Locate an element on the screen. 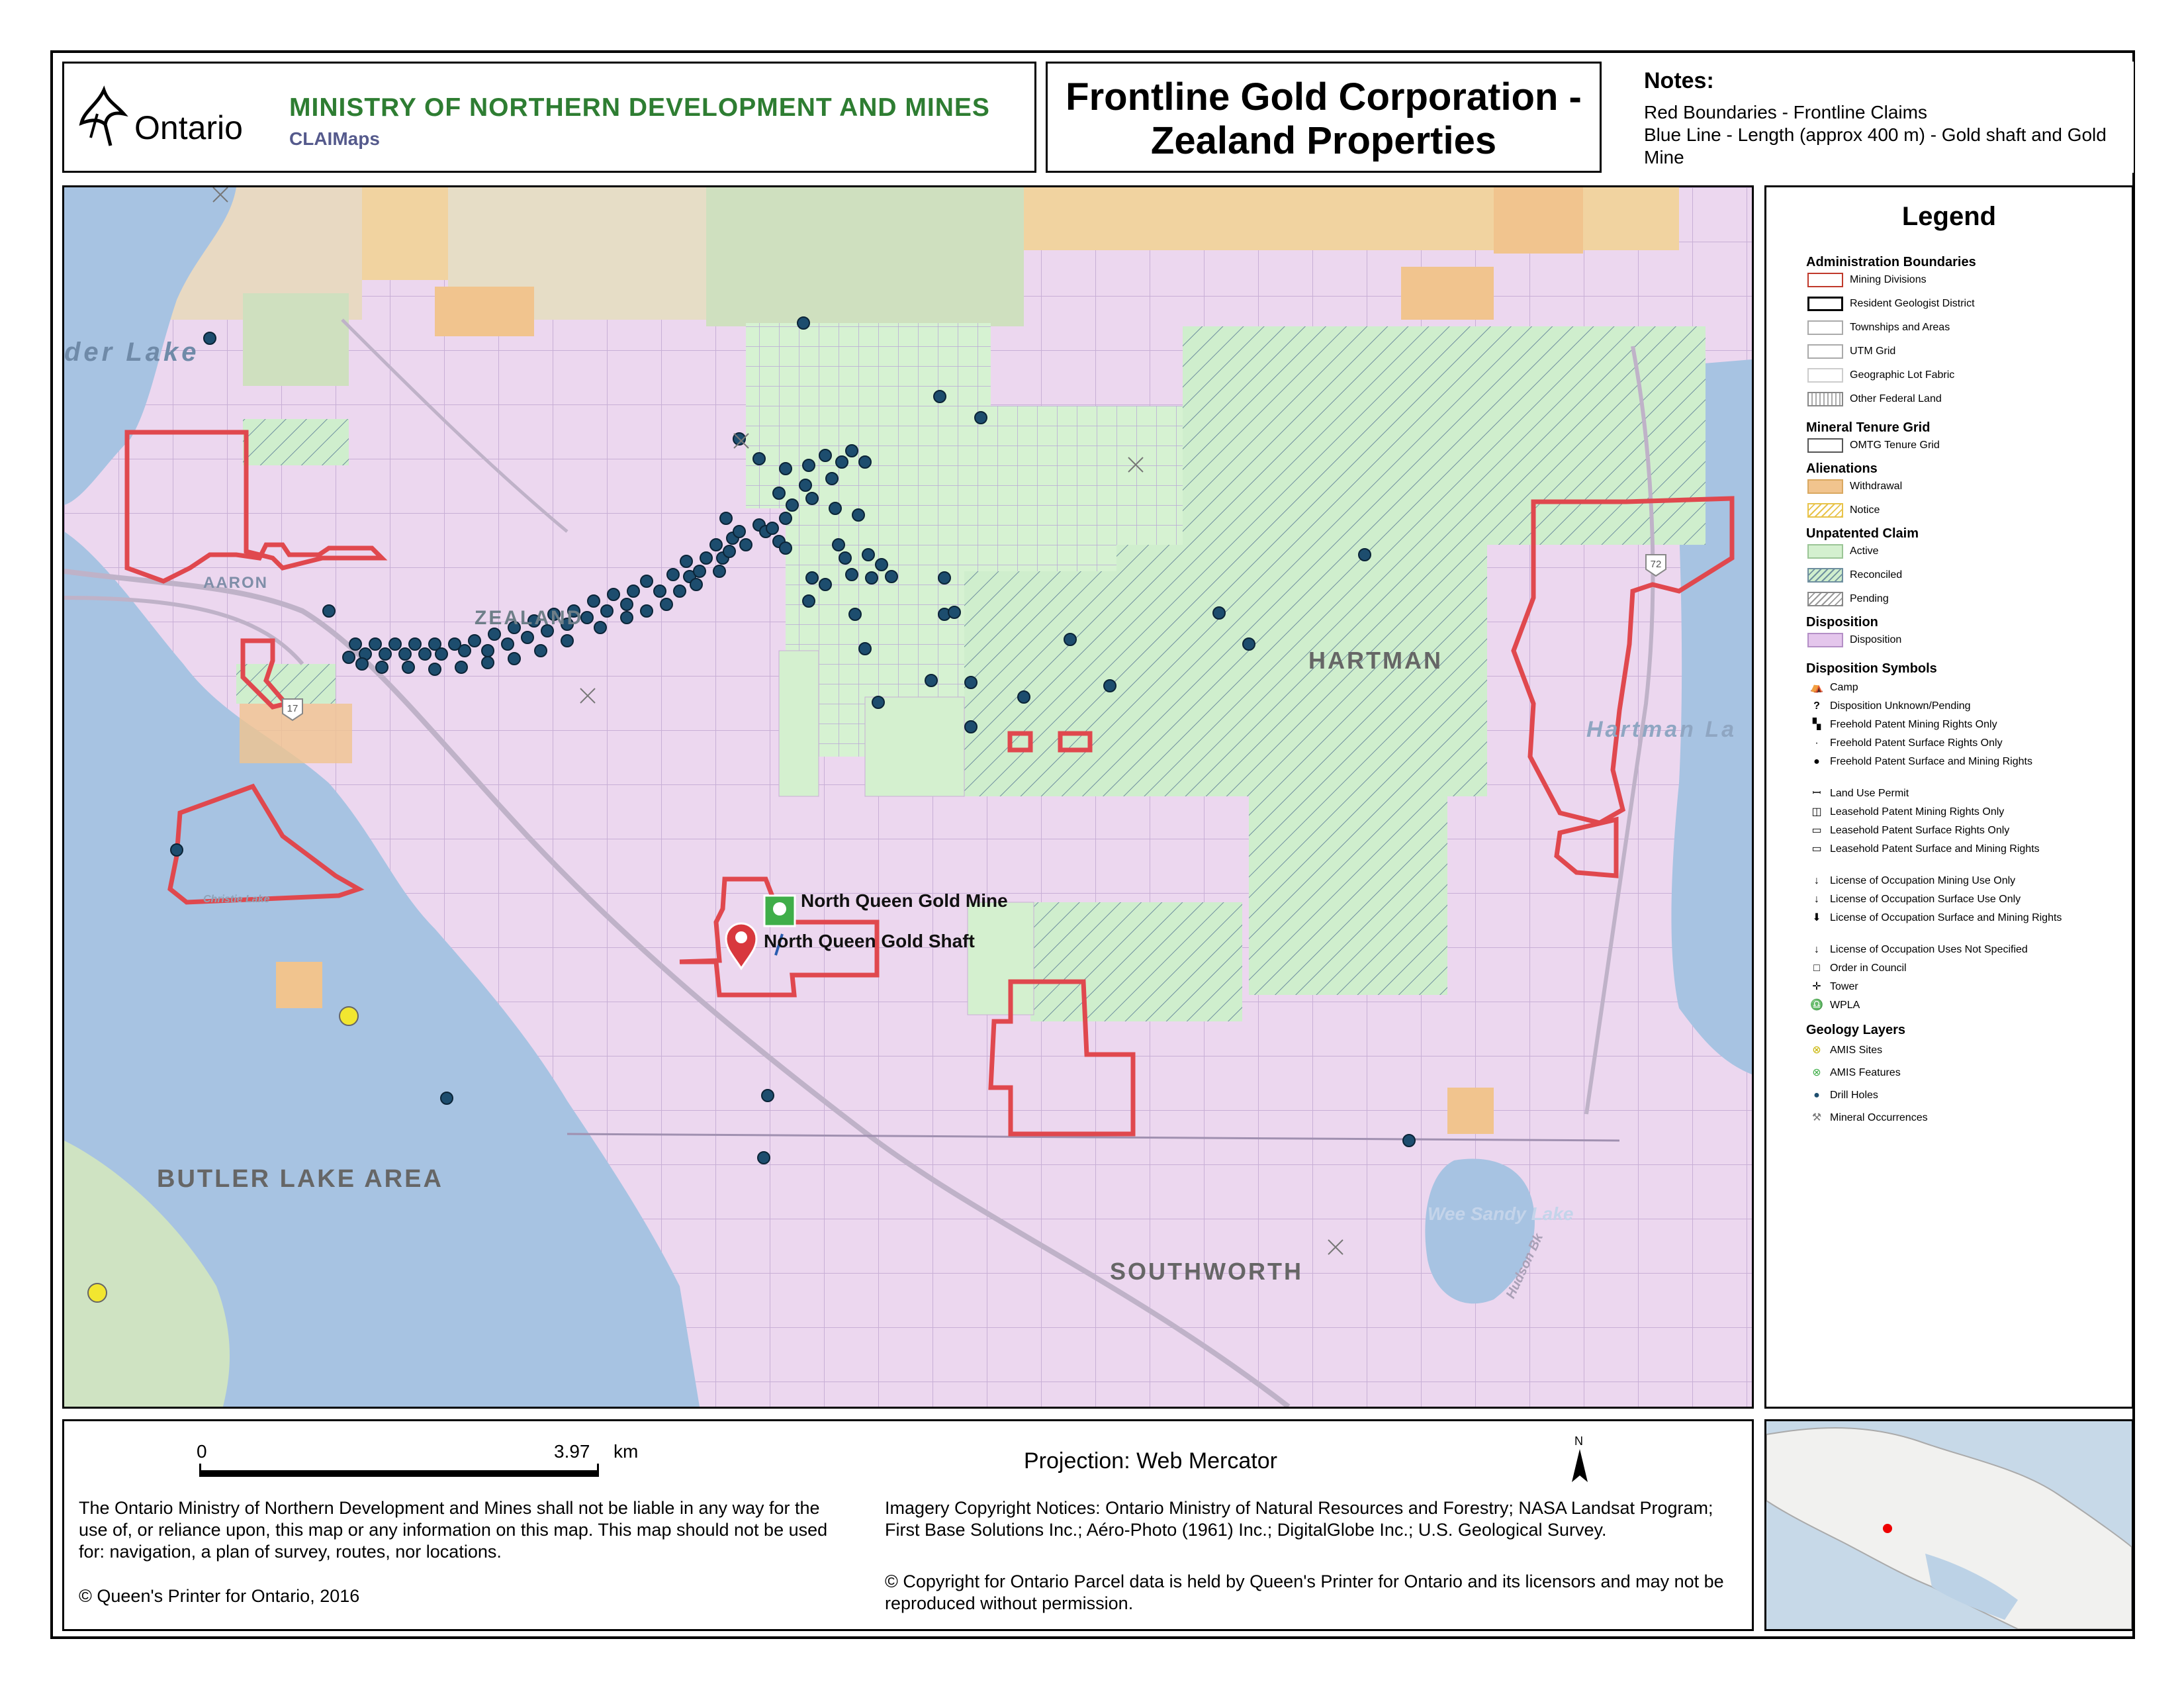 The height and width of the screenshot is (1688, 2184). legend-section-tenure: Mineral Tenure Grid is located at coordinates (1868, 427).